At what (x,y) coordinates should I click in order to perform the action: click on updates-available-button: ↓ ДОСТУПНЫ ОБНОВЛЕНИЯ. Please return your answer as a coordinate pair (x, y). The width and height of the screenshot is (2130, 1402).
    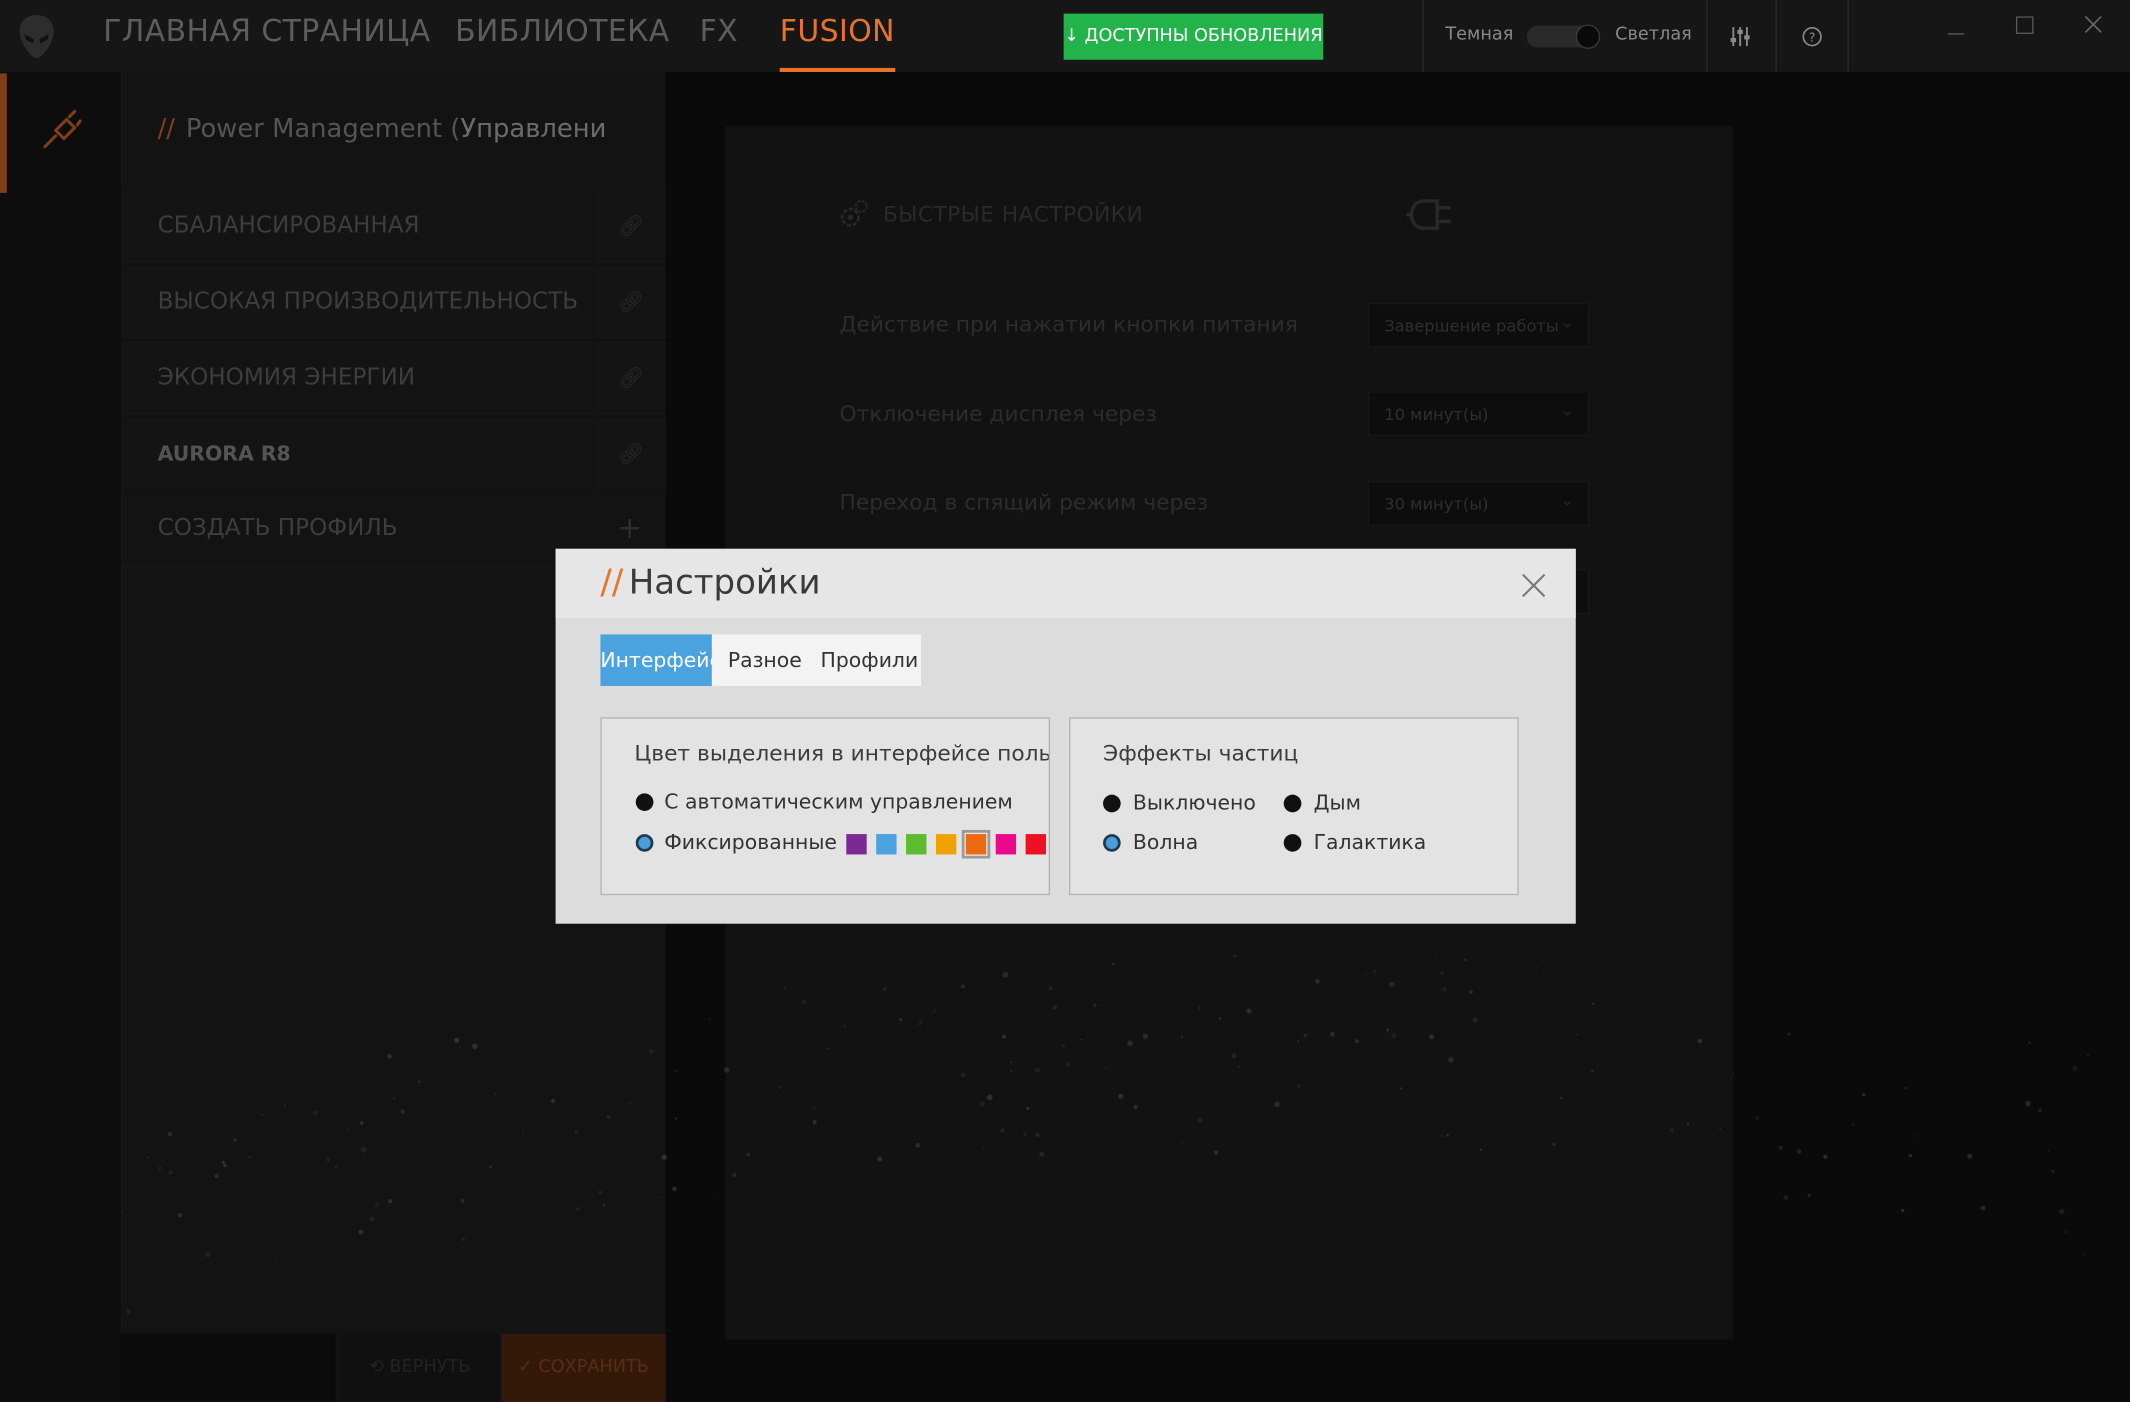
    Looking at the image, I should click on (1193, 36).